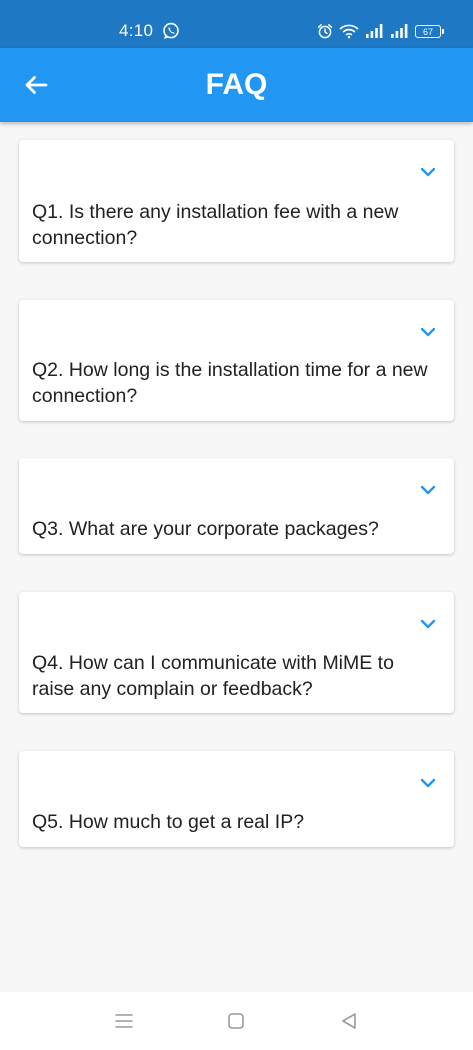 The image size is (473, 1050). Describe the element at coordinates (325, 31) in the screenshot. I see `alarm-icon` at that location.